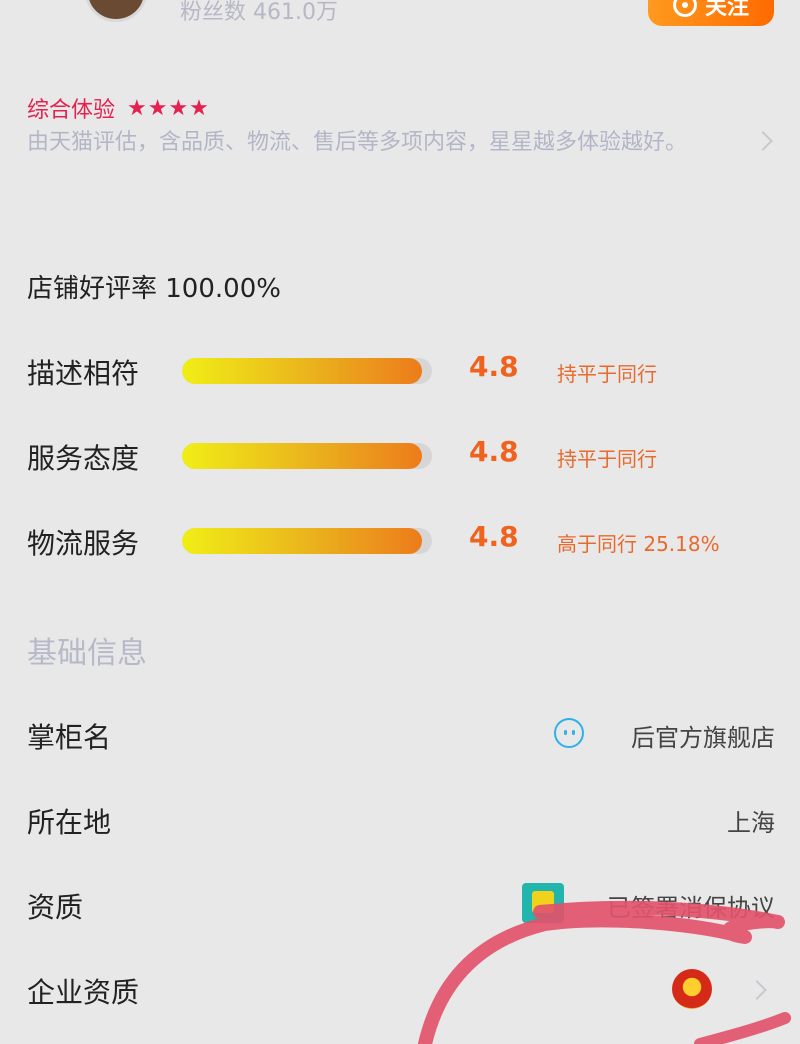 This screenshot has height=1044, width=800. I want to click on shopping-bag-cert-icon, so click(543, 903).